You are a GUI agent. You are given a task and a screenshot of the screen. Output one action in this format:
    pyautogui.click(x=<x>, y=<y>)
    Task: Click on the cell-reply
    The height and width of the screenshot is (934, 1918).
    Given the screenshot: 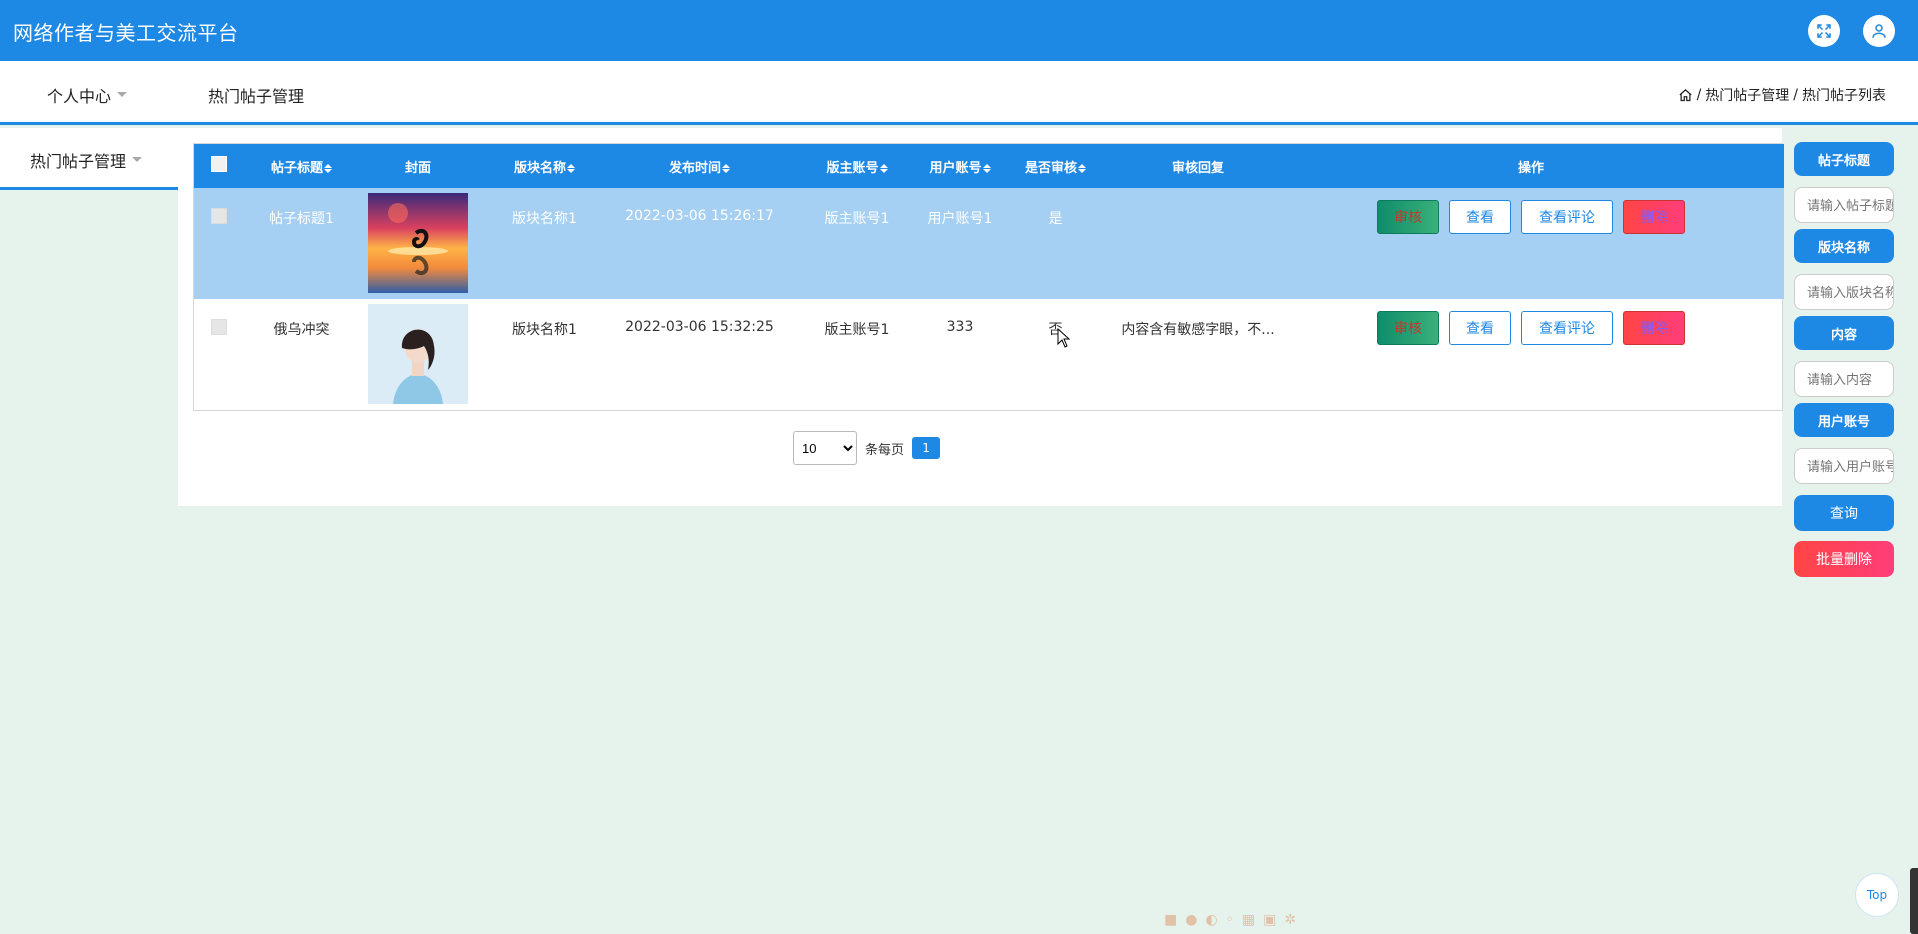 What is the action you would take?
    pyautogui.click(x=1198, y=243)
    